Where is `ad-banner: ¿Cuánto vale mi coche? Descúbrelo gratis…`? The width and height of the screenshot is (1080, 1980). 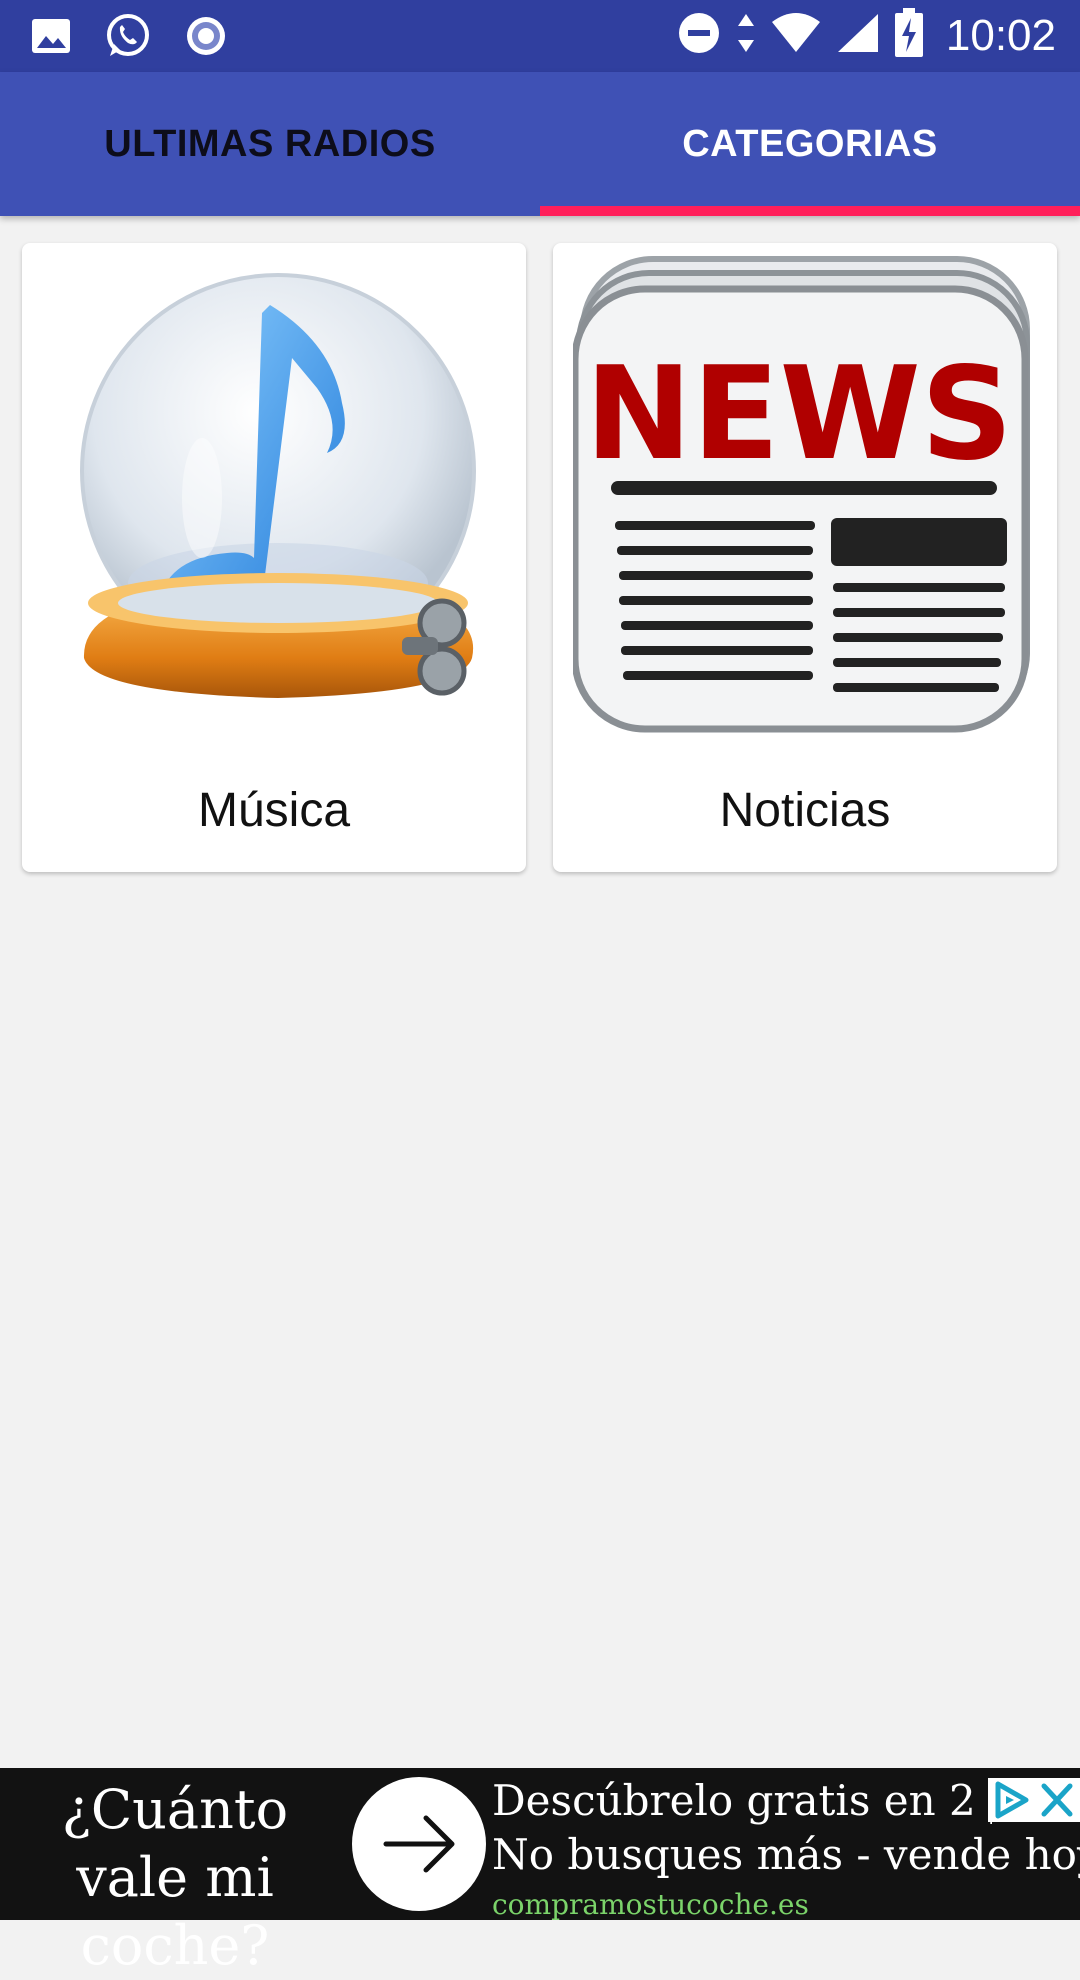 ad-banner: ¿Cuánto vale mi coche? Descúbrelo gratis… is located at coordinates (540, 1872).